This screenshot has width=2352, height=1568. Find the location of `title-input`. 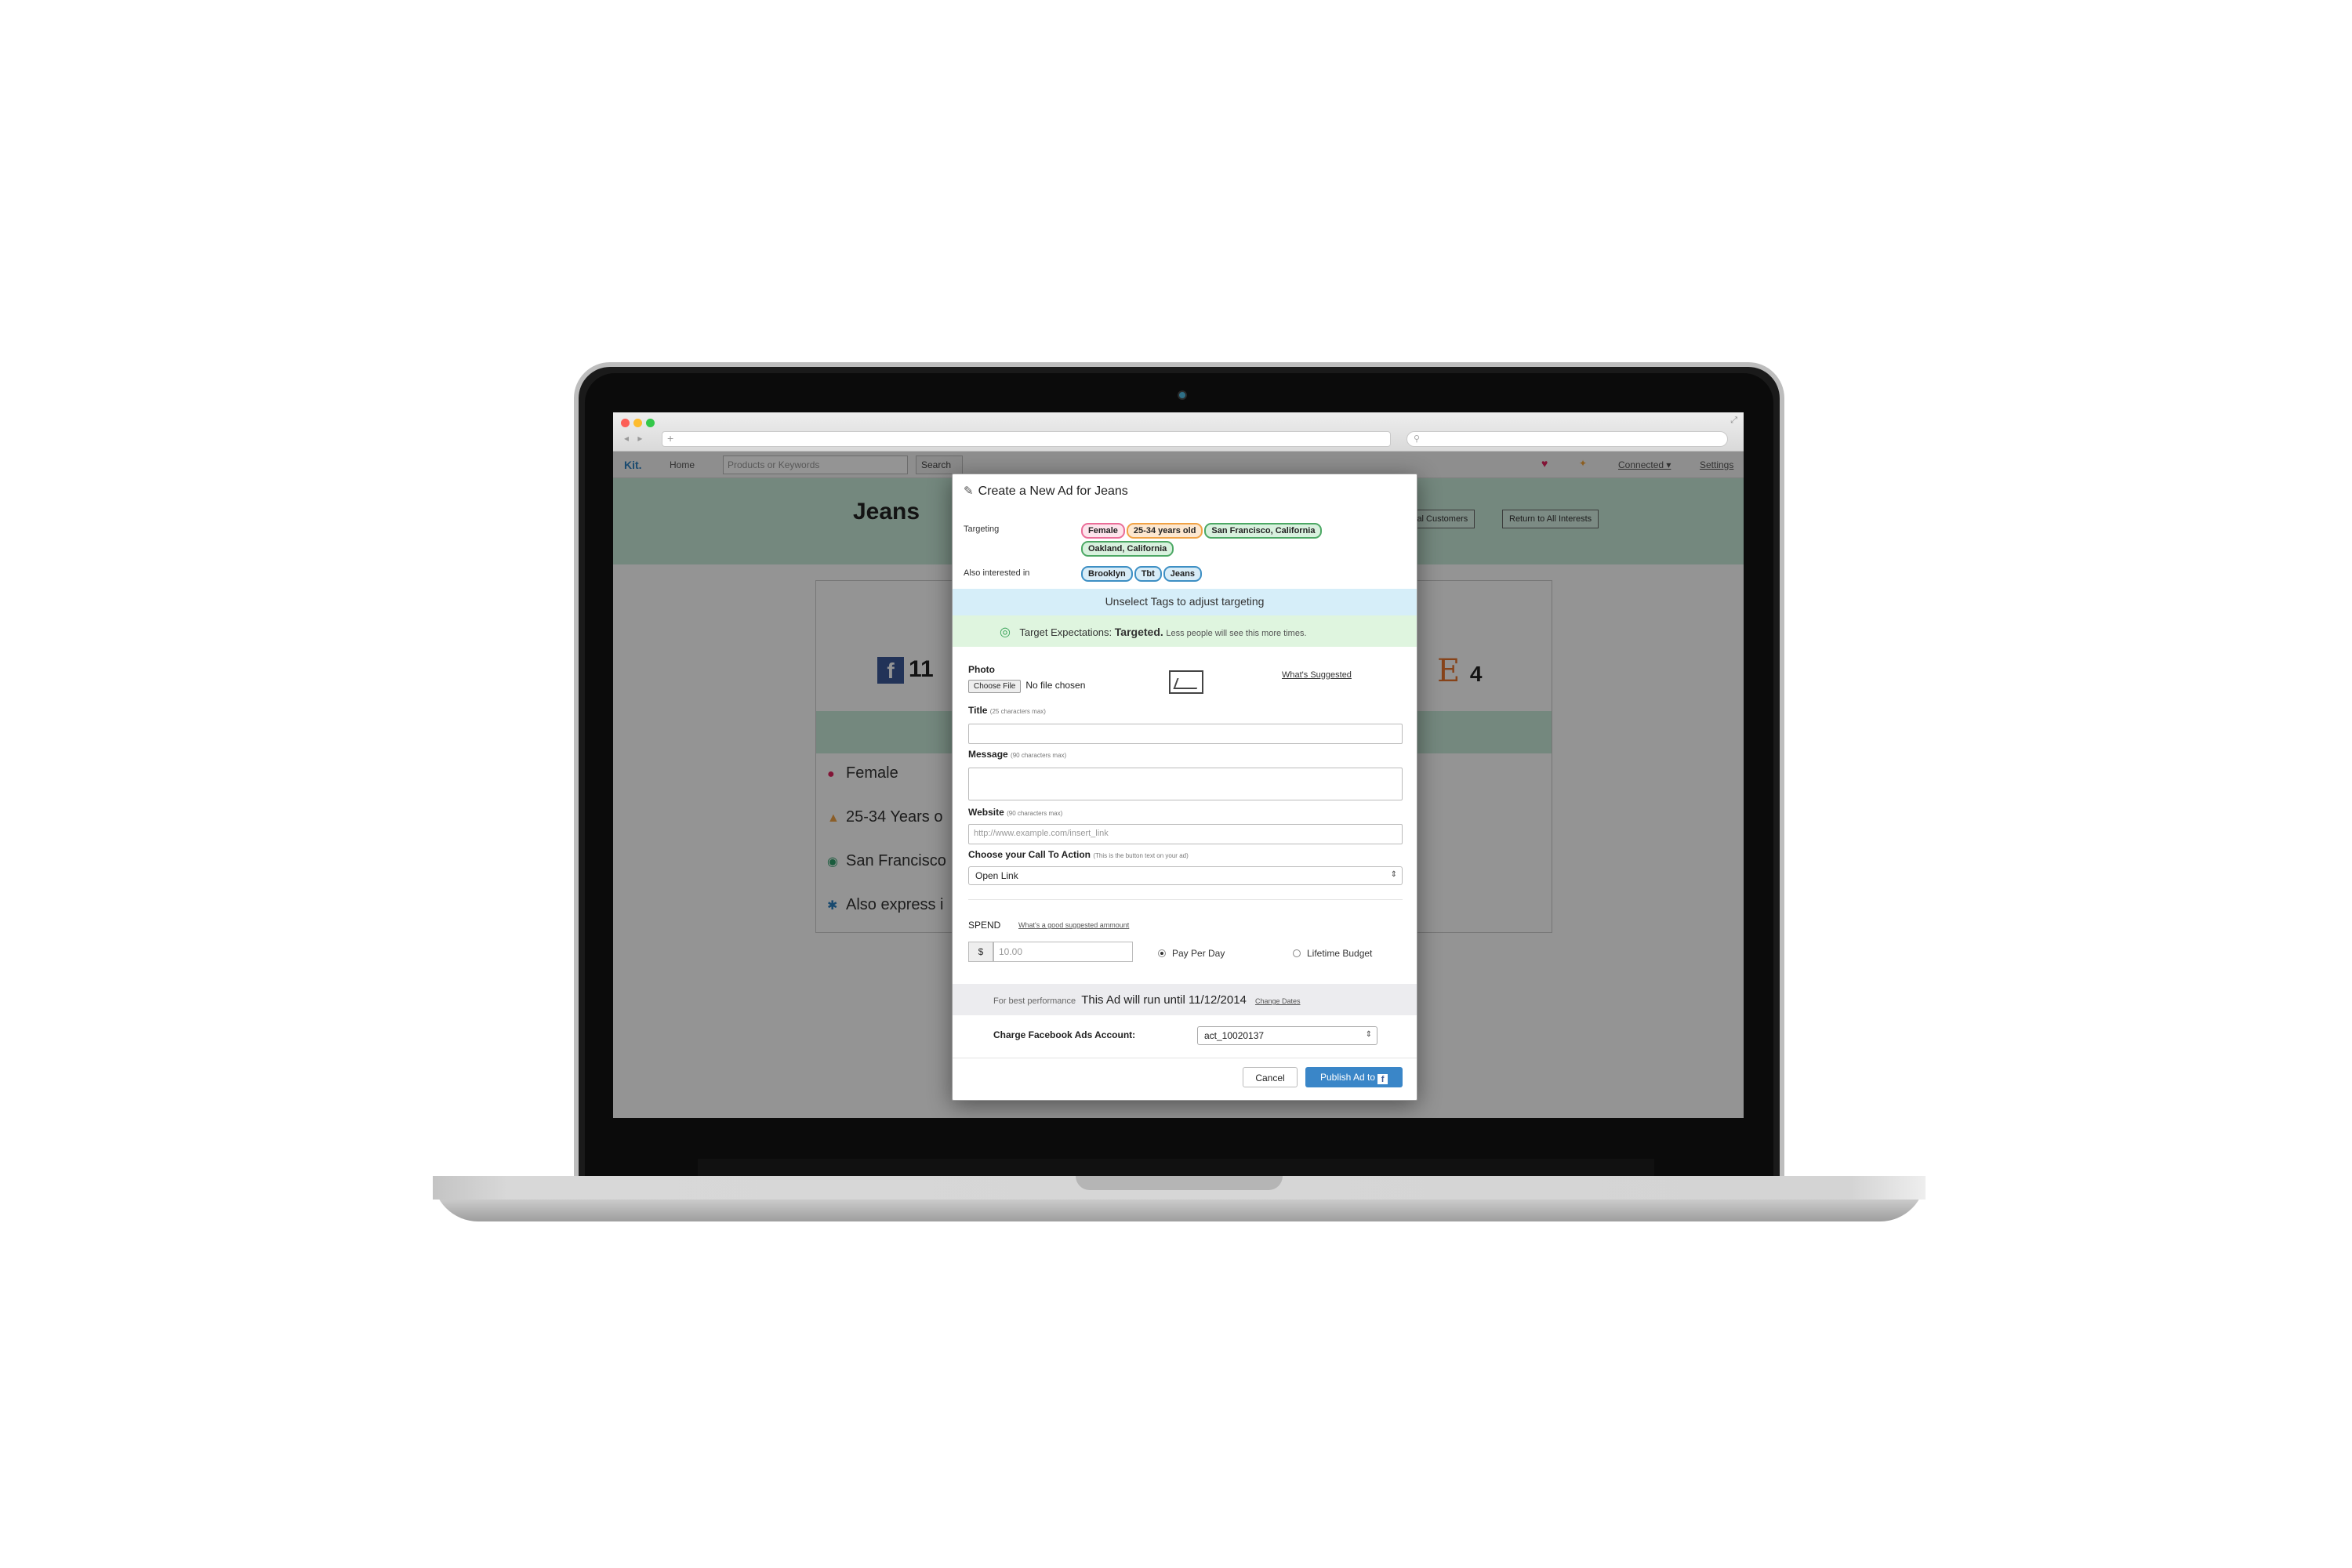

title-input is located at coordinates (1185, 734).